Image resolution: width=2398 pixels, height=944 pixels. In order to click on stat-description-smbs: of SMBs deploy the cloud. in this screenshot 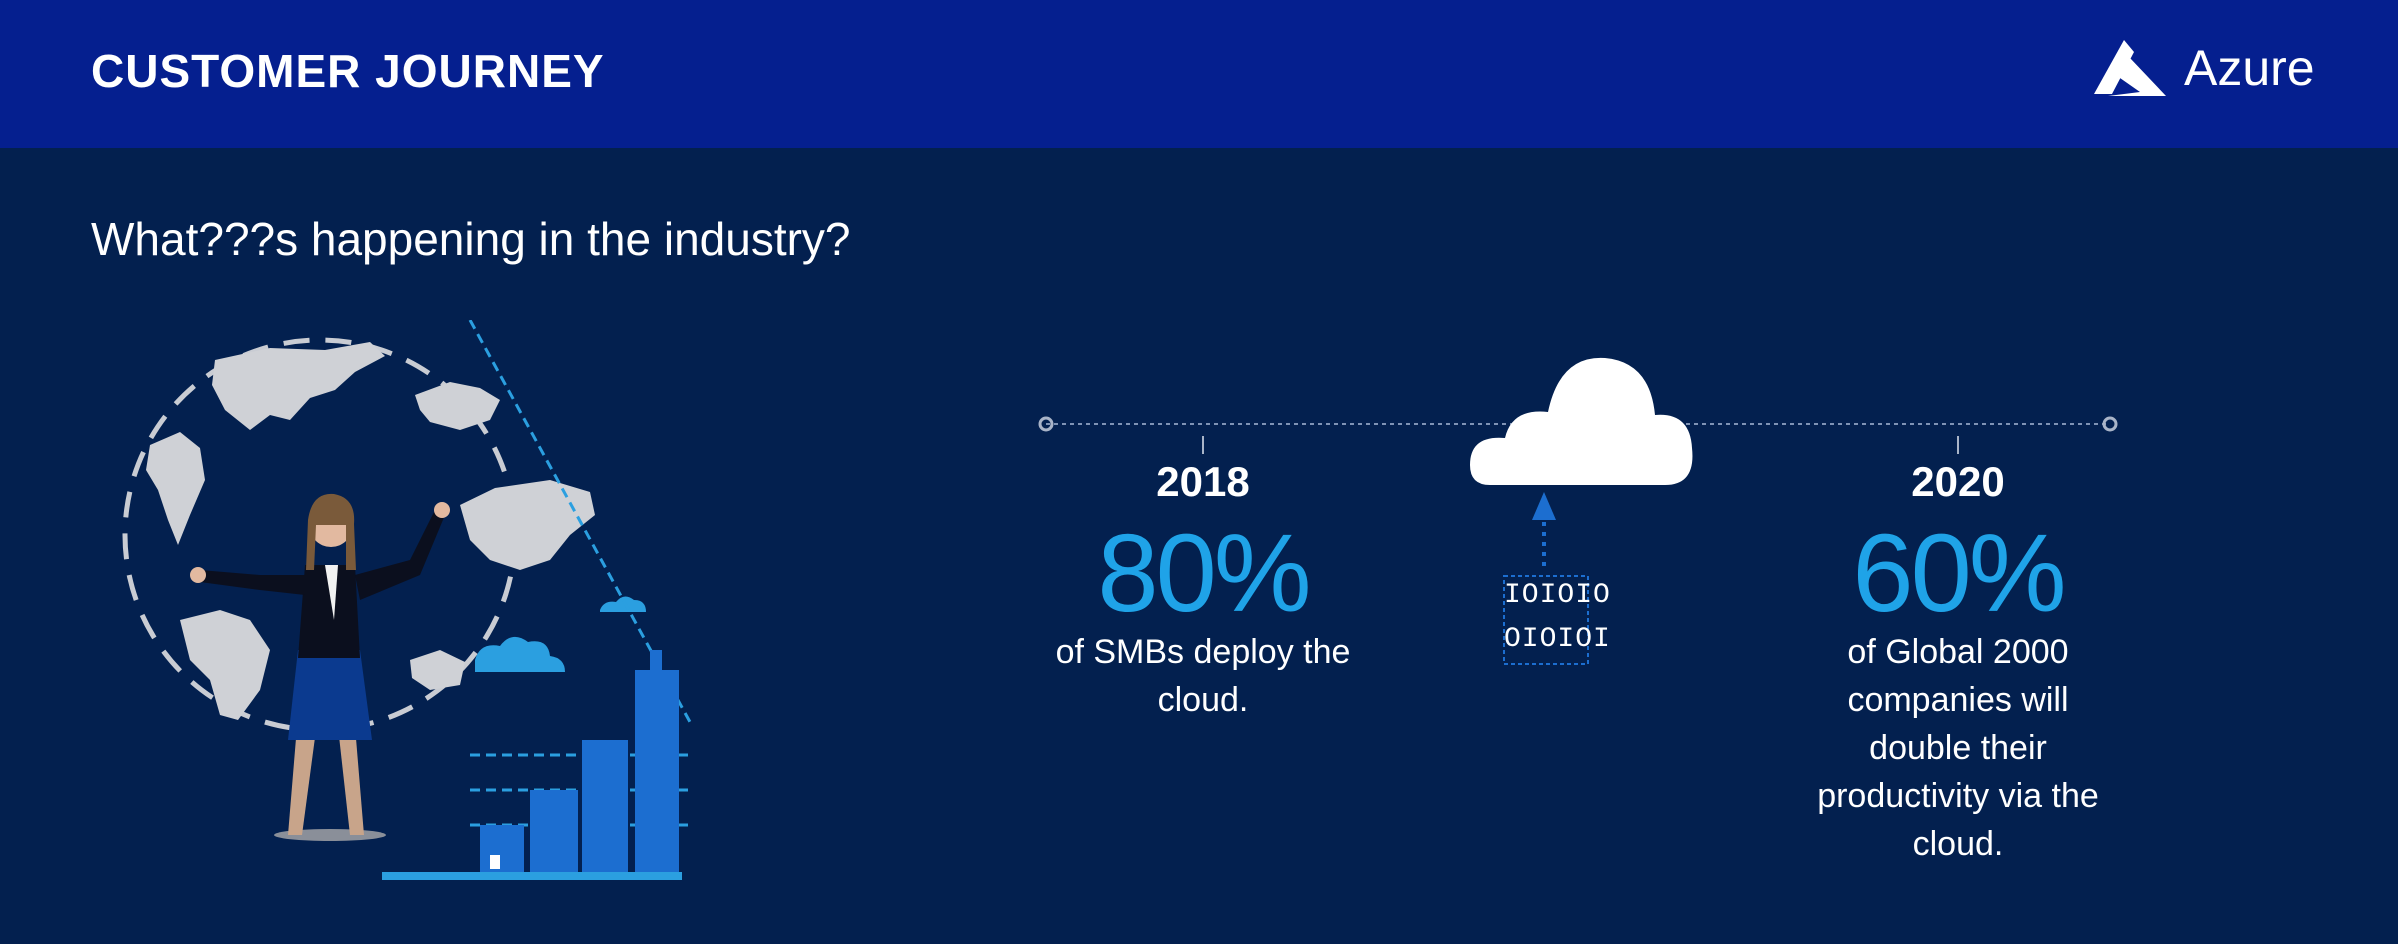, I will do `click(1203, 676)`.